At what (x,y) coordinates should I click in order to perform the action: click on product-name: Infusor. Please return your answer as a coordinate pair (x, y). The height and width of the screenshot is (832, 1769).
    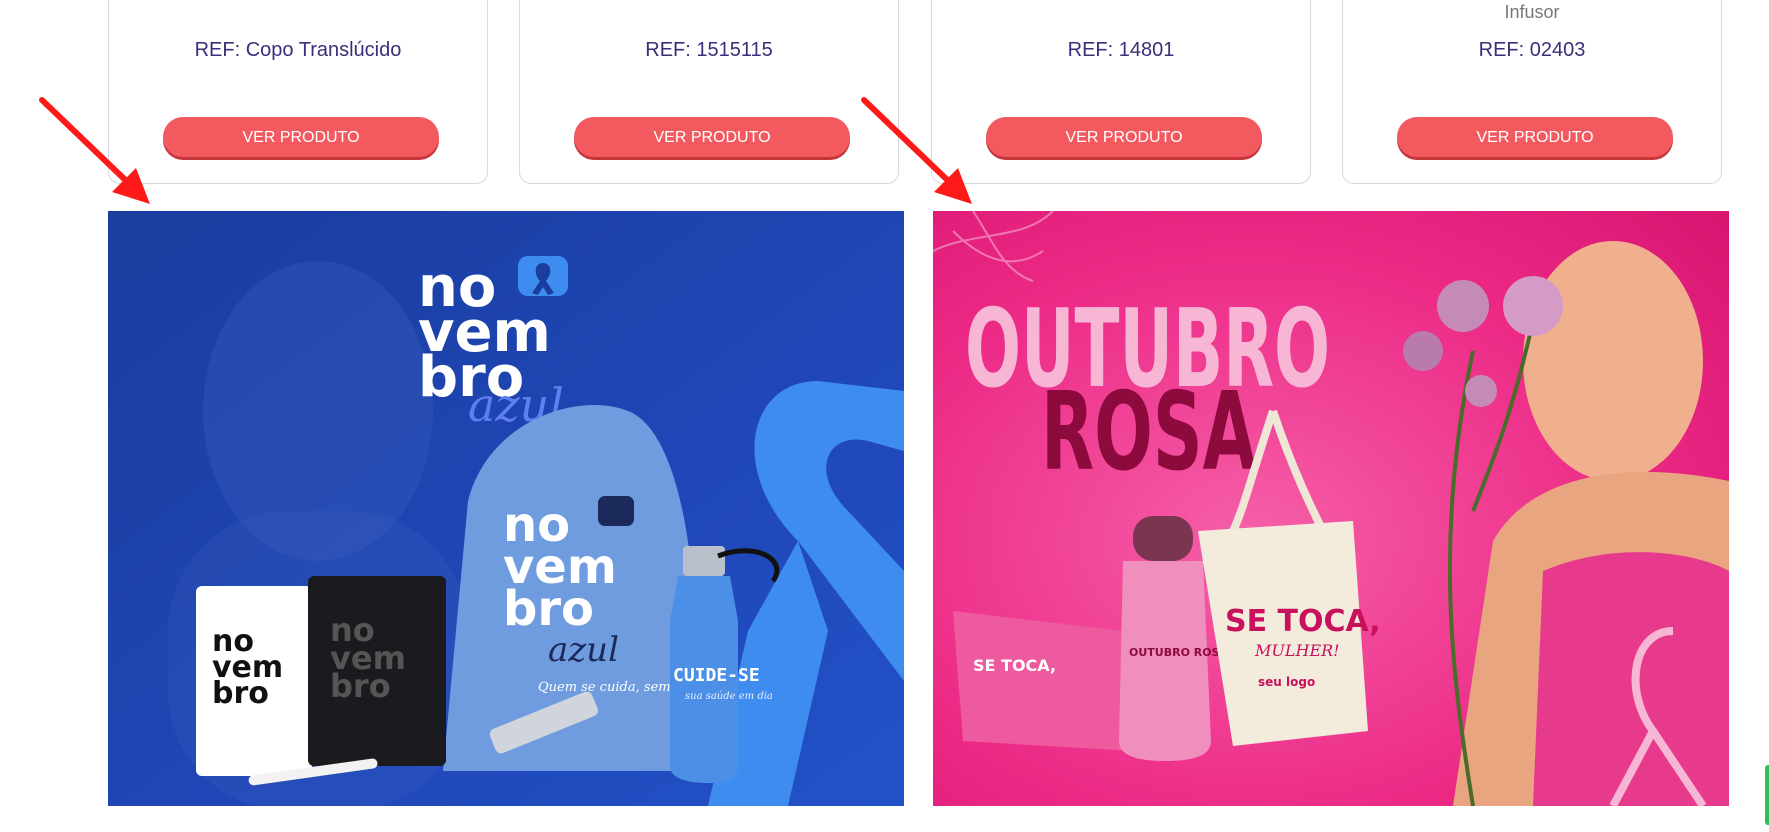
    Looking at the image, I should click on (1532, 12).